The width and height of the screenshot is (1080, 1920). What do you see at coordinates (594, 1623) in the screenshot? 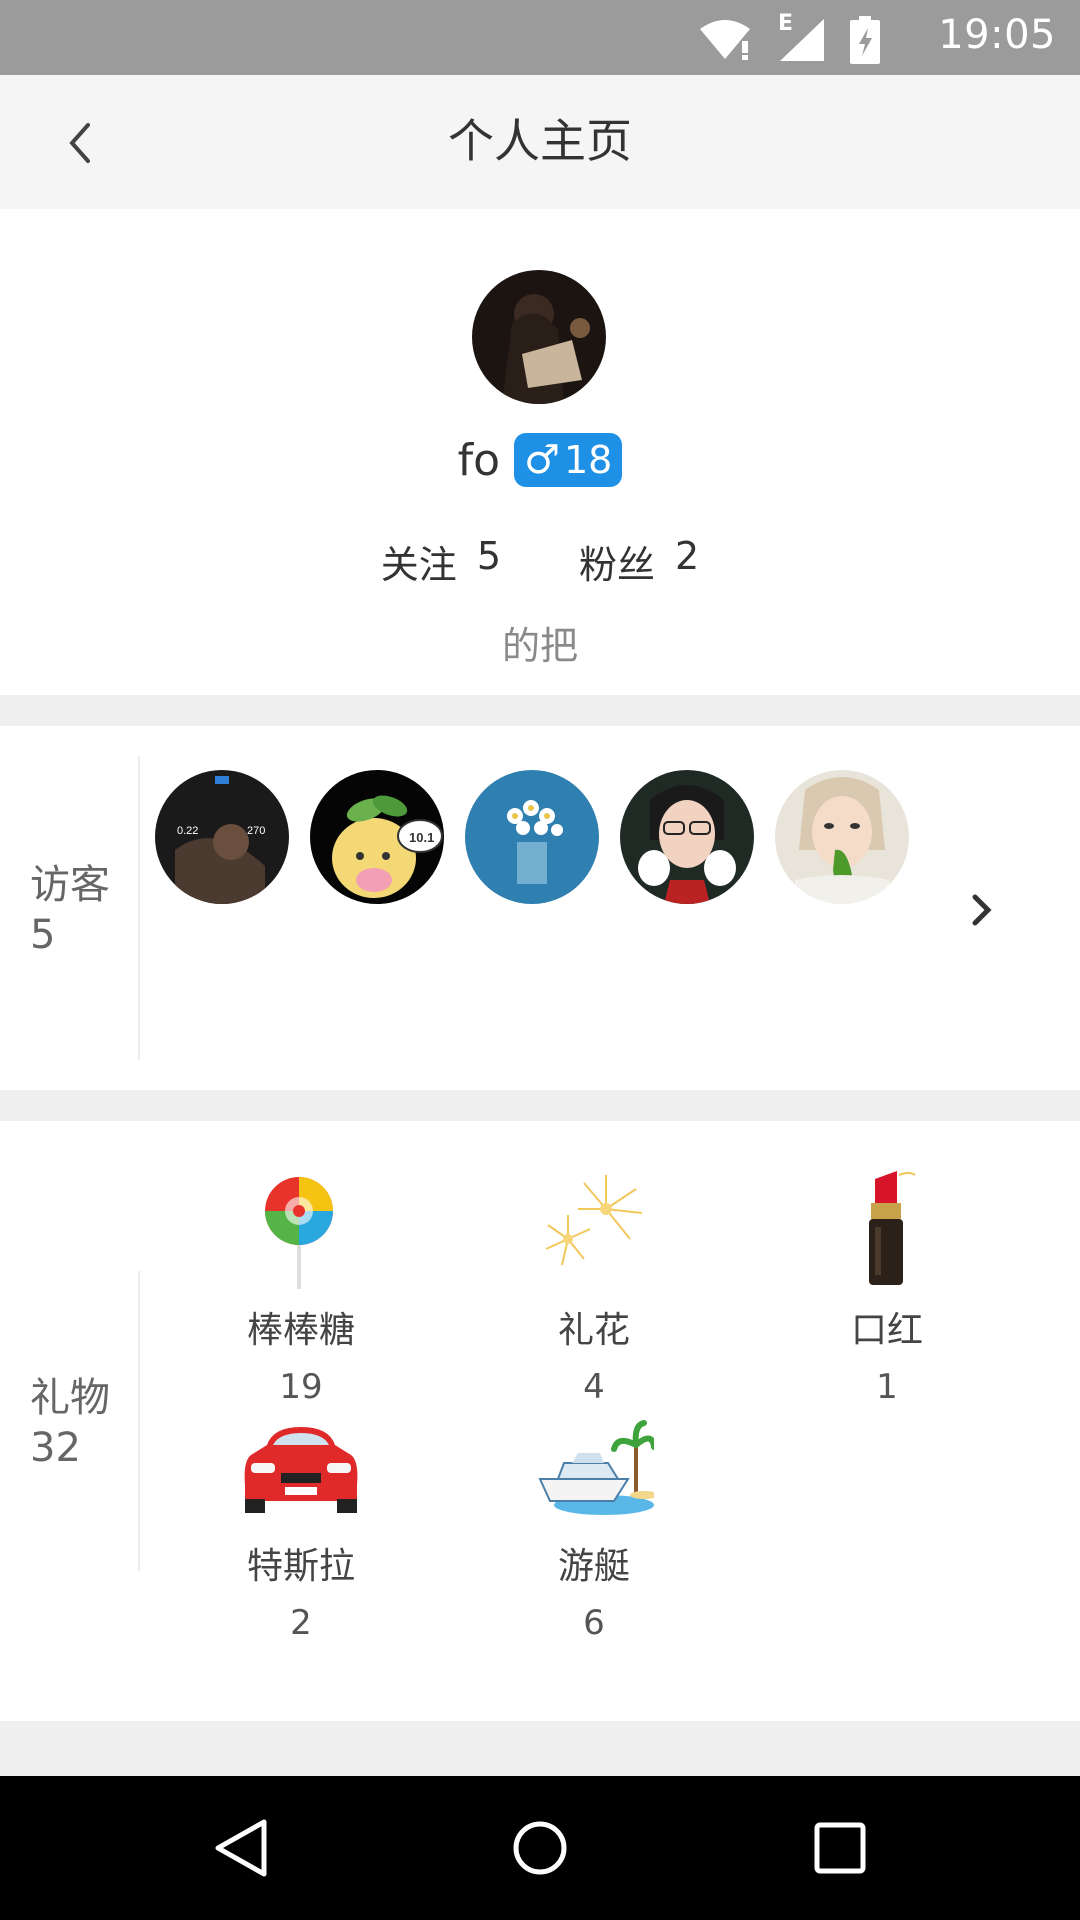
I see `gift-count: 6` at bounding box center [594, 1623].